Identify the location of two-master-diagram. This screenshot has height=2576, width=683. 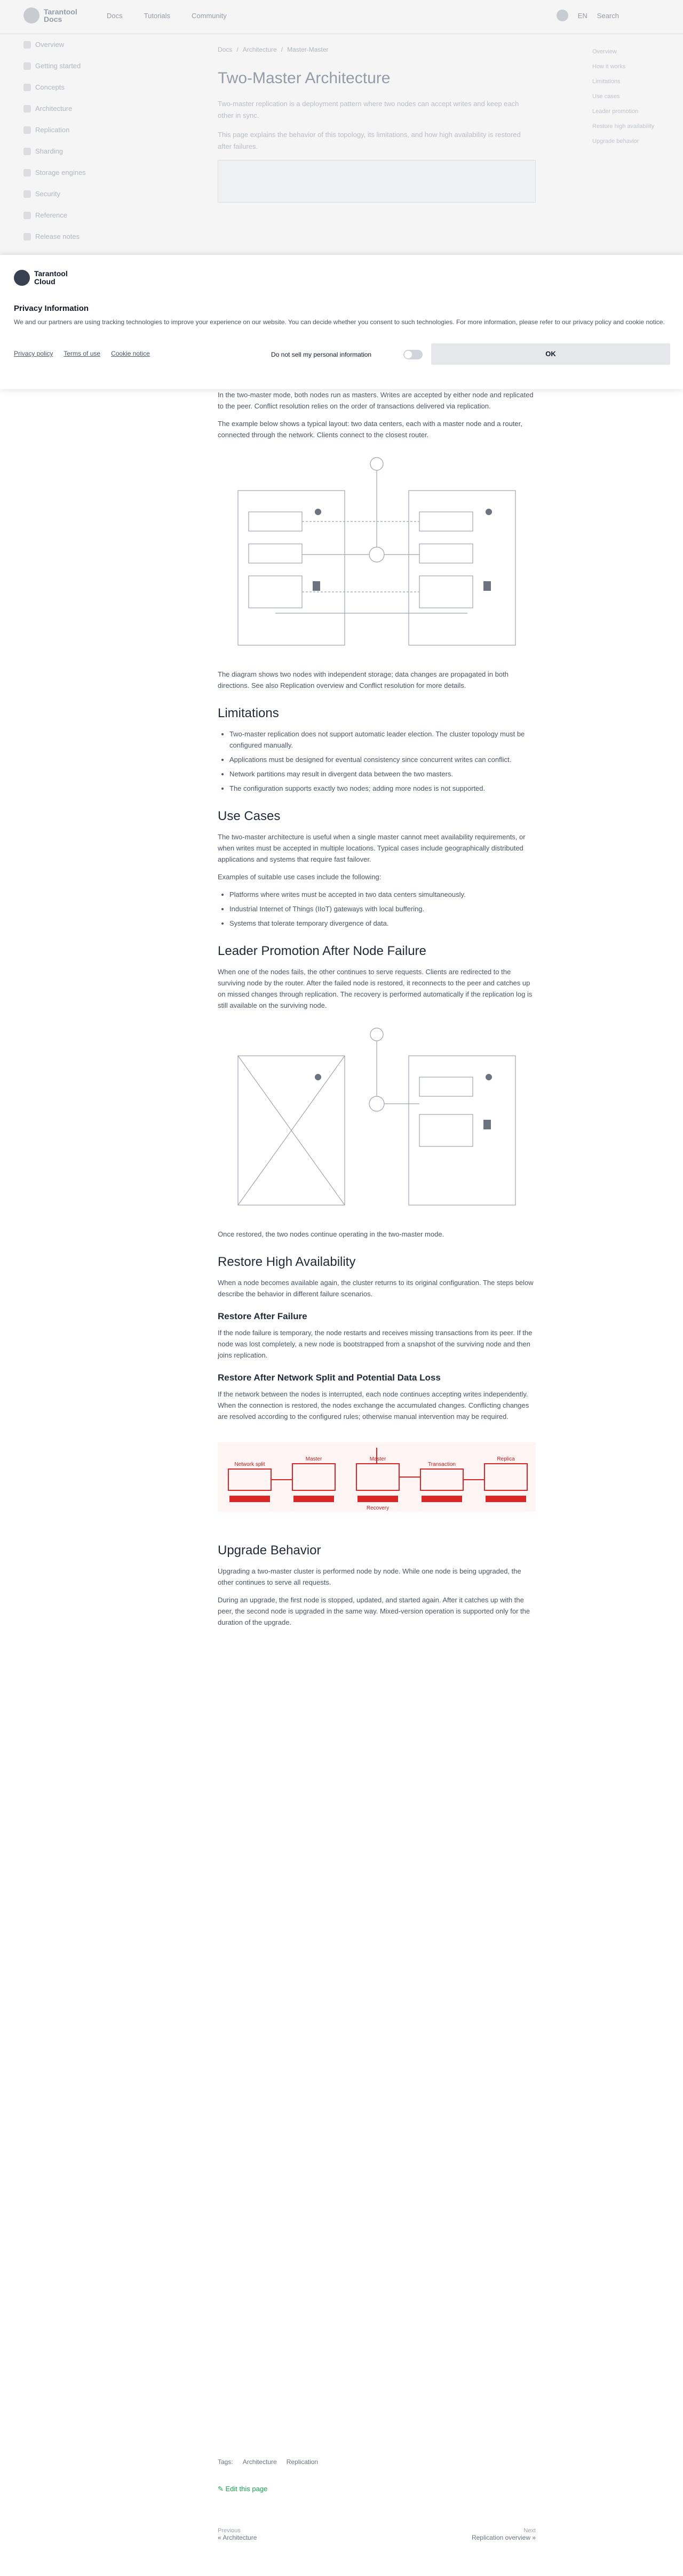
(376, 552).